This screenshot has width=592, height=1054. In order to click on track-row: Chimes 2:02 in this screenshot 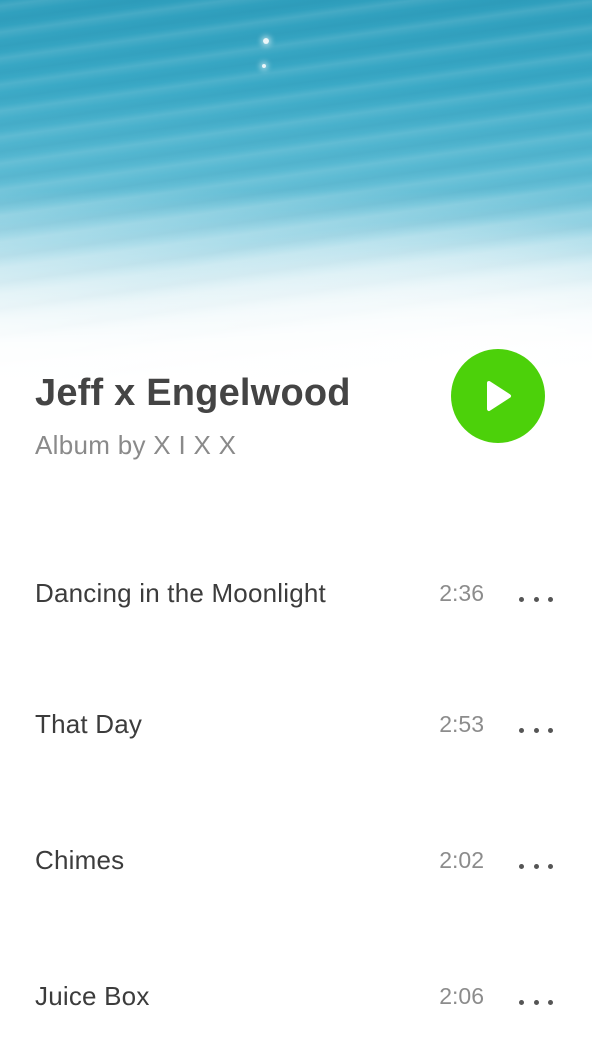, I will do `click(296, 863)`.